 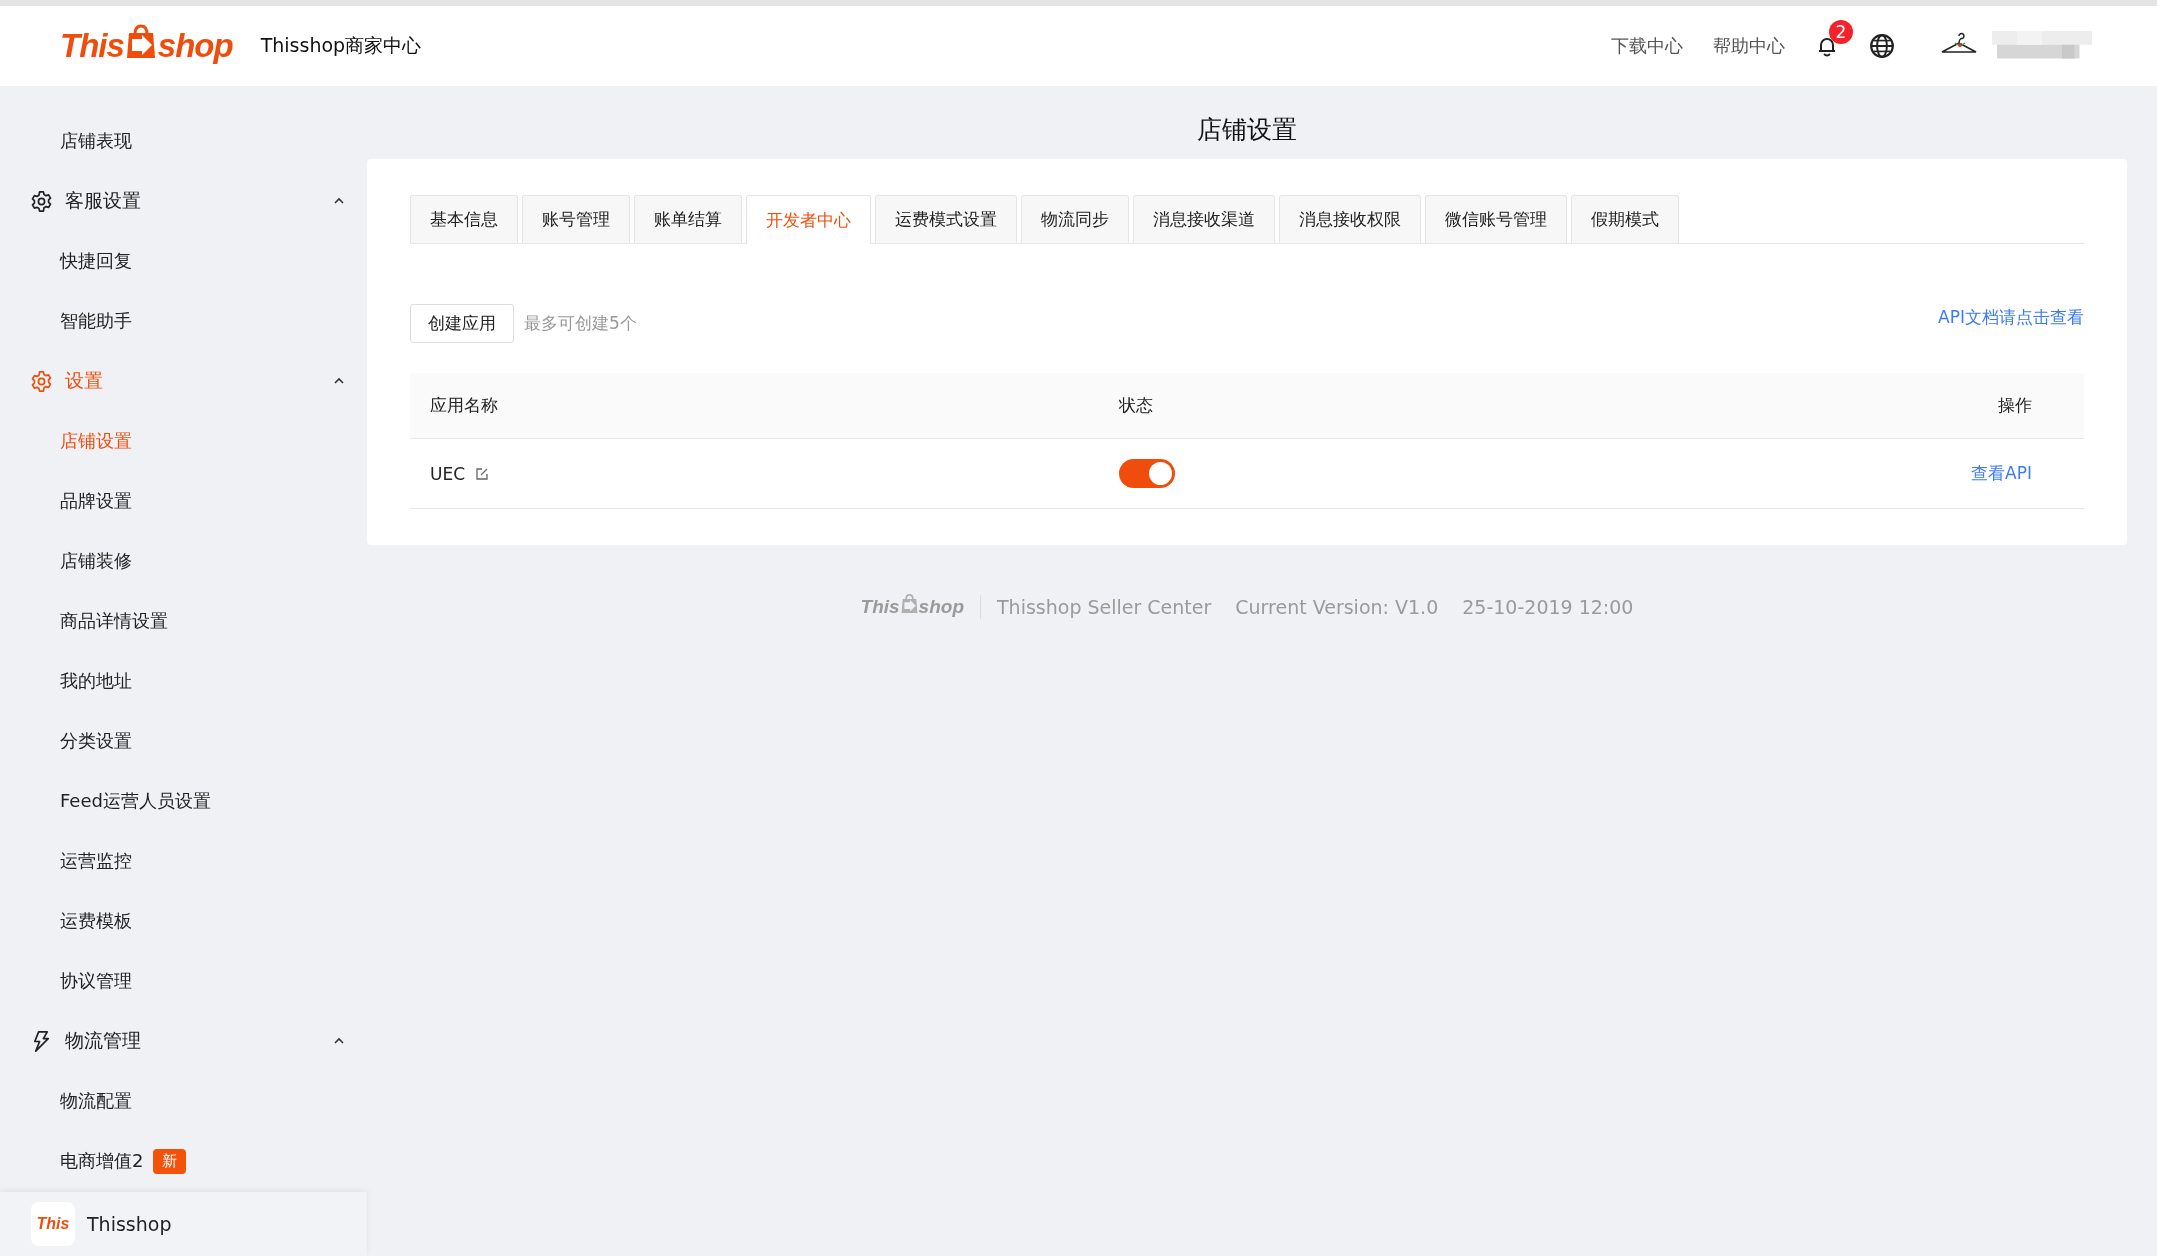 I want to click on page-title: 店铺设置, so click(x=1247, y=130).